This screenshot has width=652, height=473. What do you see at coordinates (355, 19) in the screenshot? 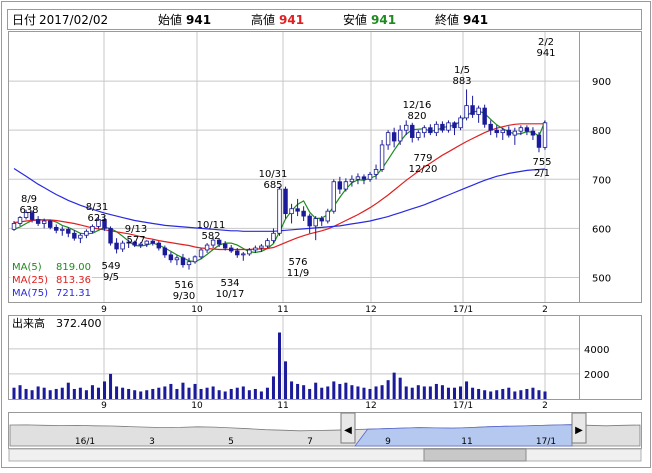
I see `low-label: 安値` at bounding box center [355, 19].